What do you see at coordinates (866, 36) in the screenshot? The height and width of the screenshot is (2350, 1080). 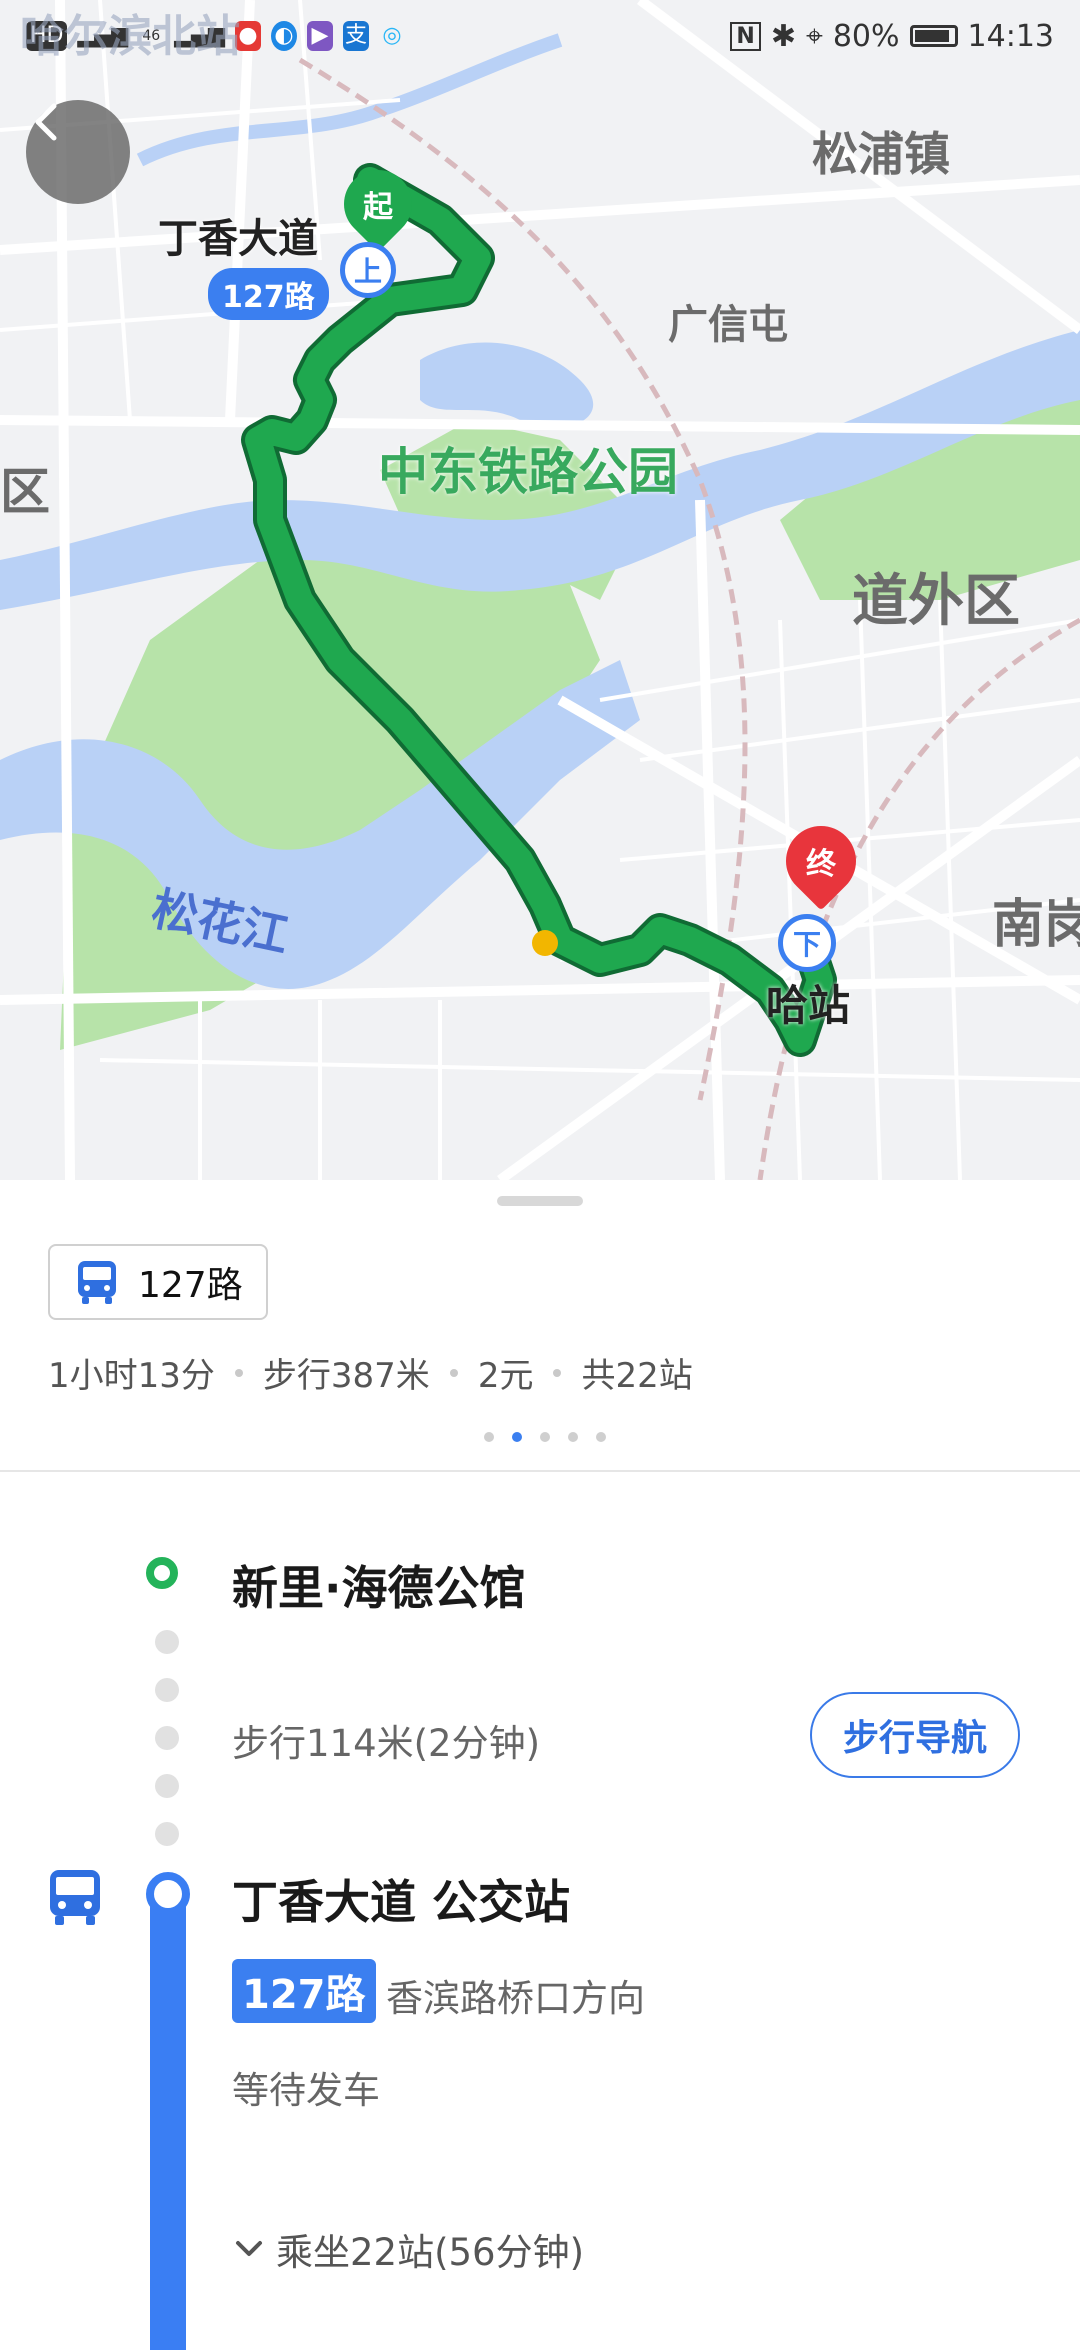 I see `battery-percent: 80%` at bounding box center [866, 36].